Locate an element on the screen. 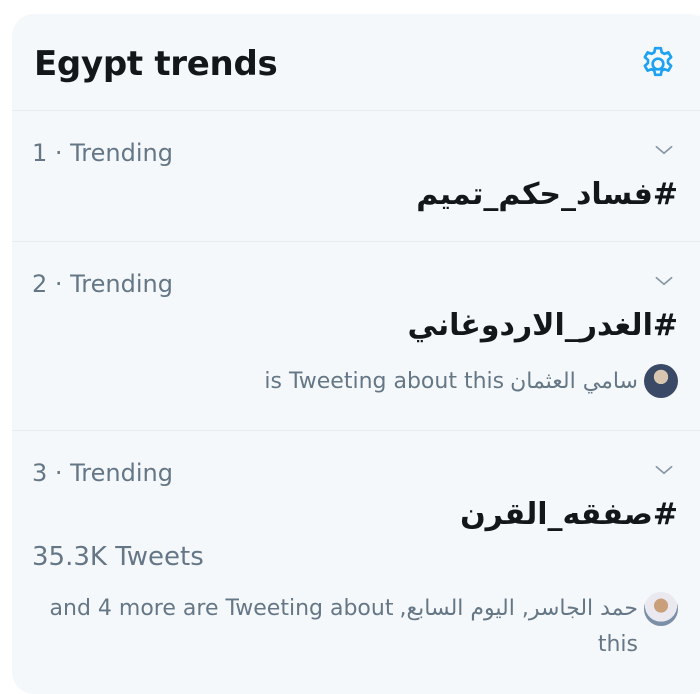  trend-meta: 1 · Trending is located at coordinates (102, 153).